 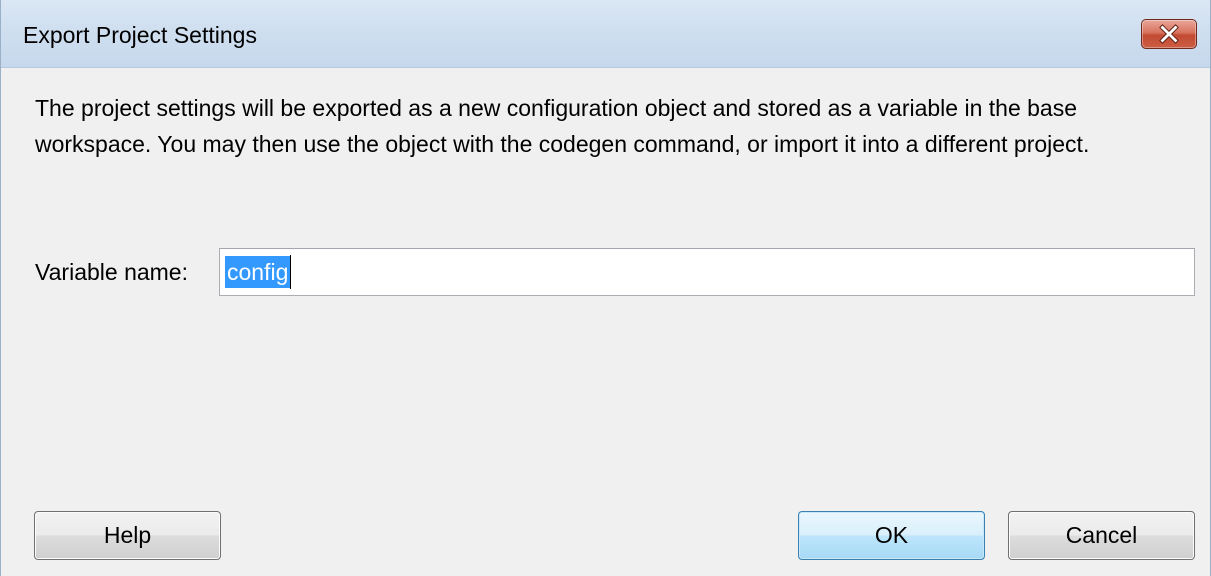 What do you see at coordinates (111, 272) in the screenshot?
I see `variable-name-label: Variable name:` at bounding box center [111, 272].